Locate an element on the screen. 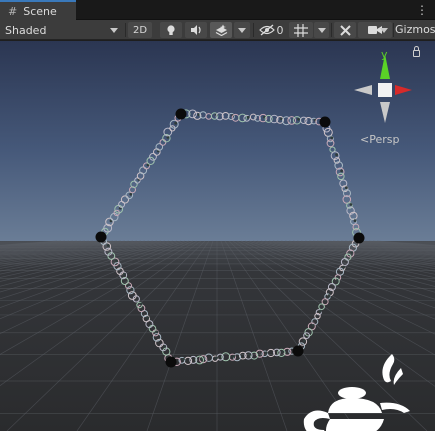 This screenshot has width=435, height=431. tab-scene-label: Scene is located at coordinates (40, 11).